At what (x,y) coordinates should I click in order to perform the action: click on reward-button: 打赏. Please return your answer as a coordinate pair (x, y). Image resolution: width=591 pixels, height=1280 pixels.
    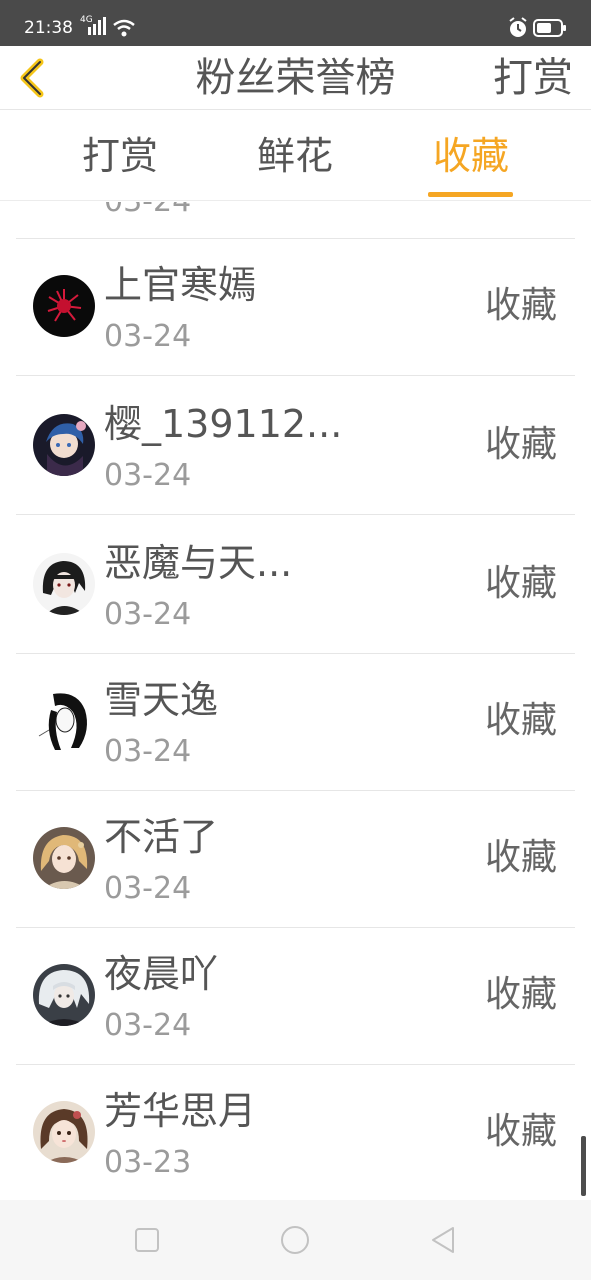
    Looking at the image, I should click on (533, 78).